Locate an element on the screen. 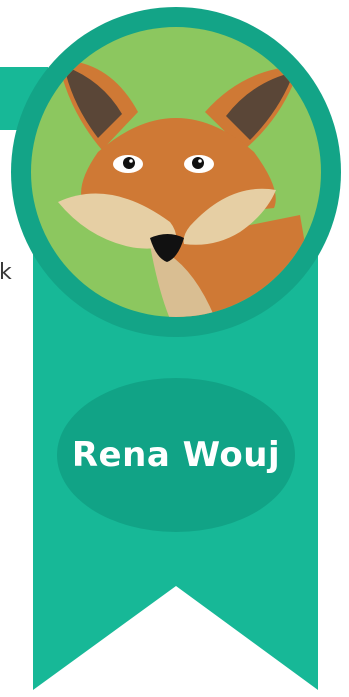  recipient-name: Rena Wouj is located at coordinates (176, 455).